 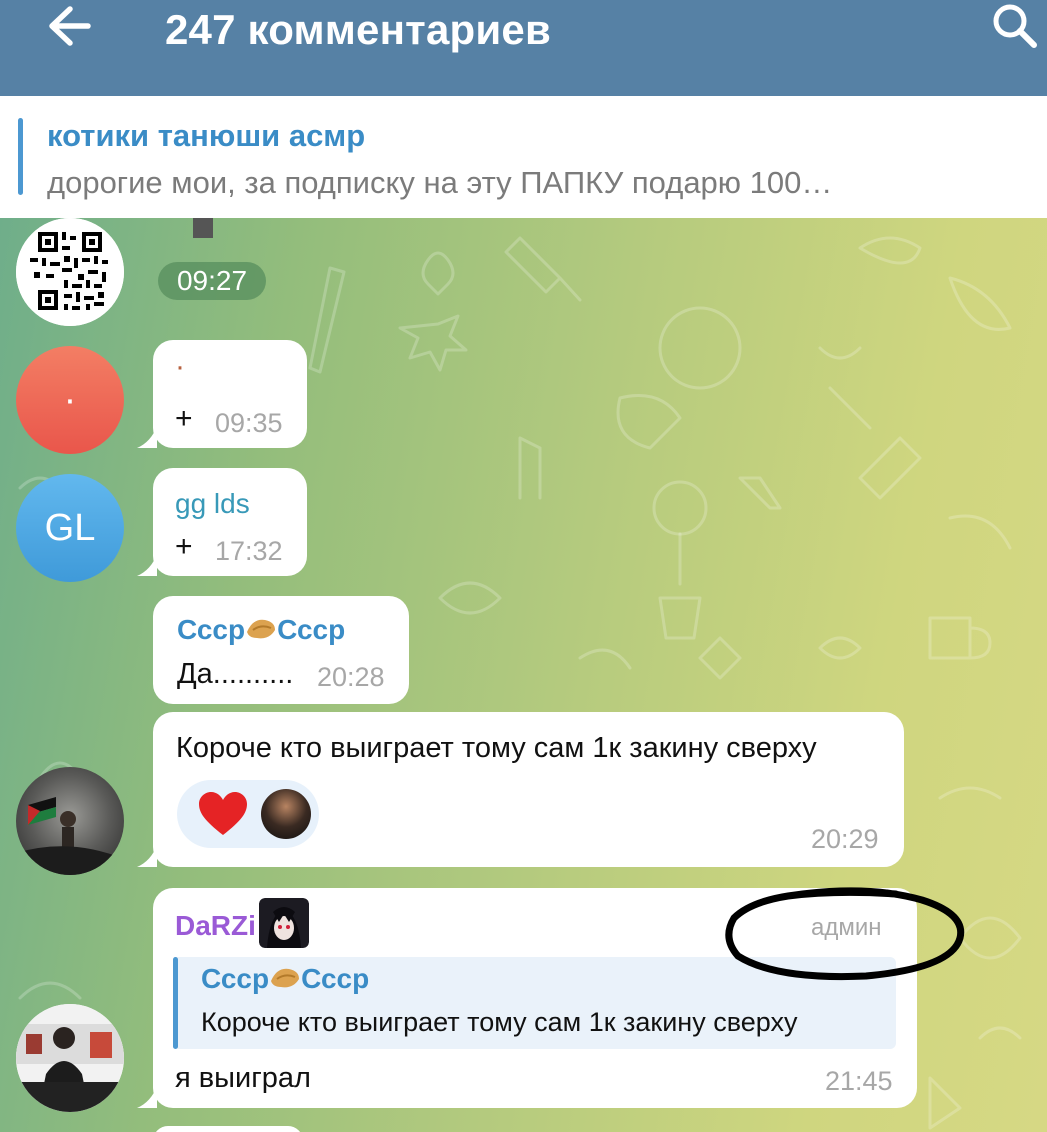 I want to click on sender-last-name: Ссср, so click(x=311, y=629).